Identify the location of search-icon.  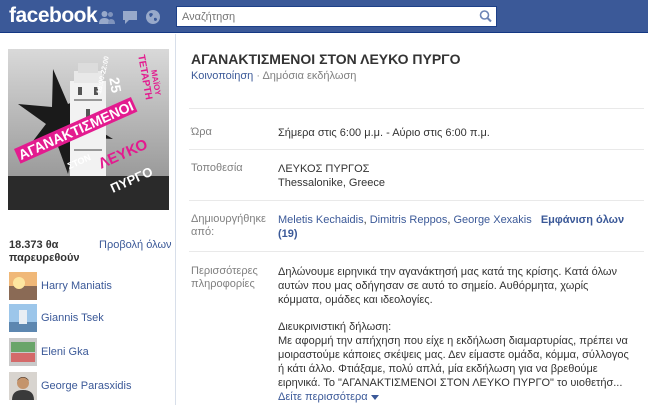
(486, 16).